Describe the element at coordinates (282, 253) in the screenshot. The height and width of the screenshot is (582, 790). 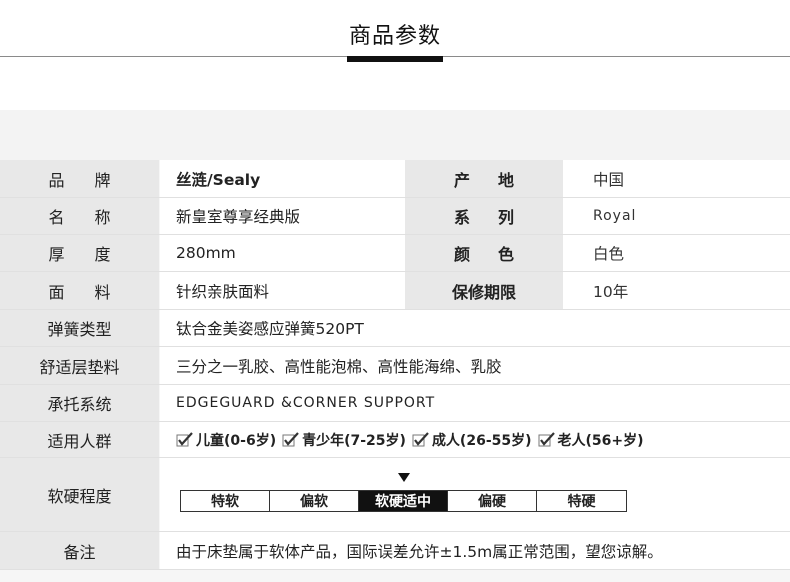
I see `value-thickness: 280mm` at that location.